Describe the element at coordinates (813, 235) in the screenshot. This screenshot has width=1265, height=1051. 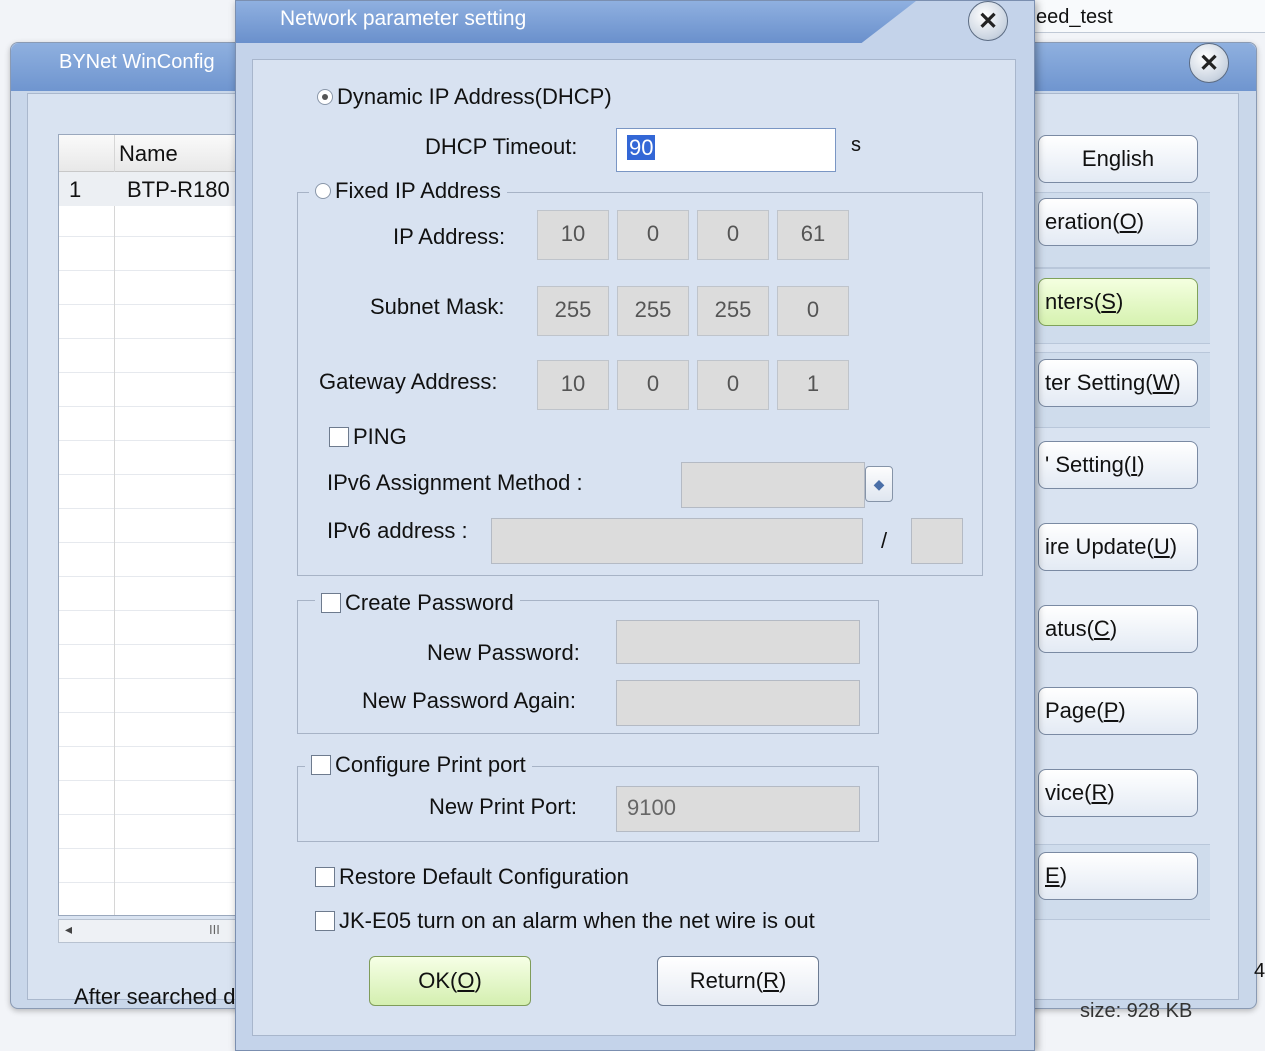
I see `ip-octet: 61` at that location.